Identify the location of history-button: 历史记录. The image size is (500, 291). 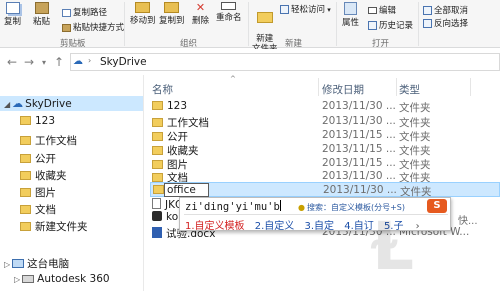
(390, 25).